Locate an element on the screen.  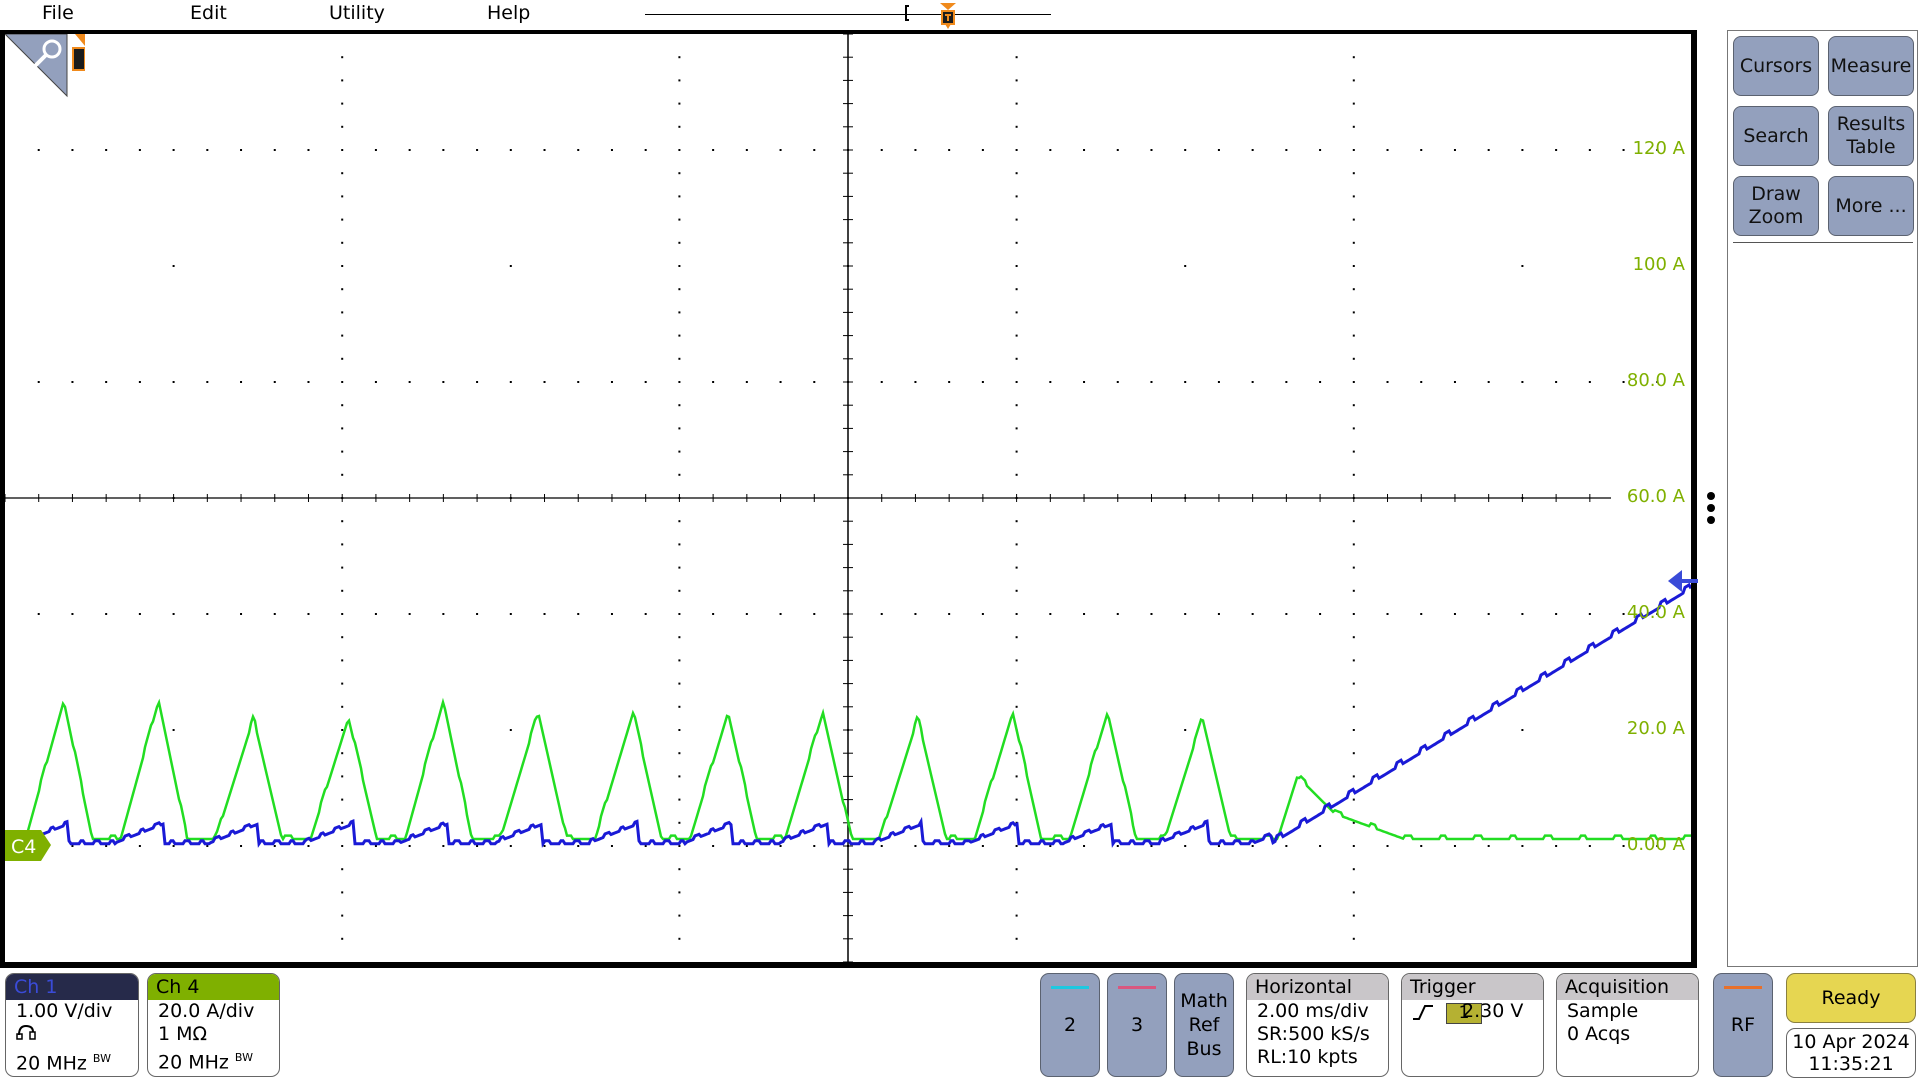
bus-label: Bus is located at coordinates (1204, 1049).